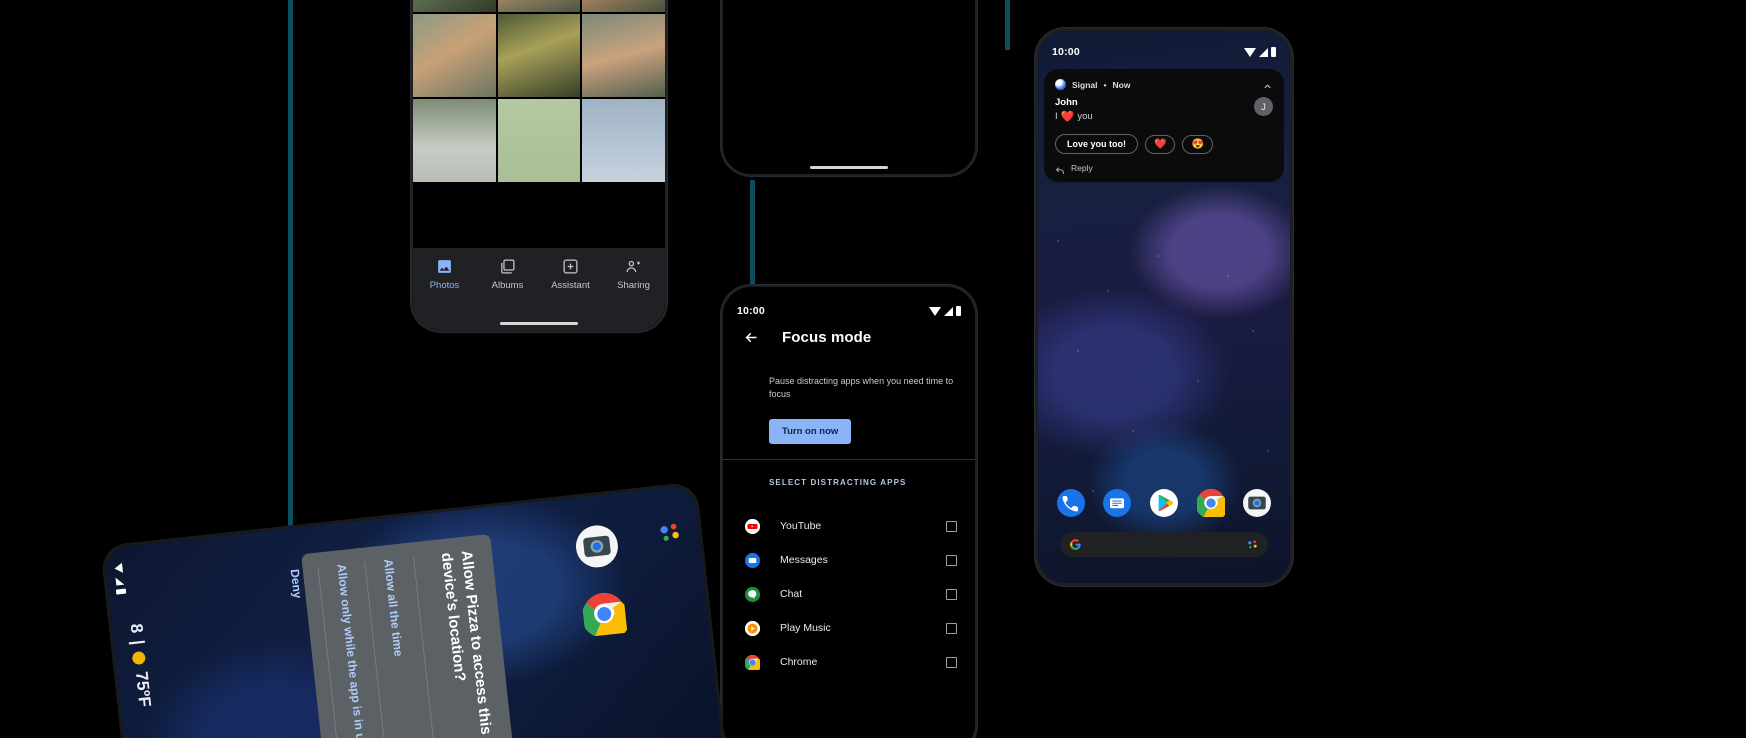 This screenshot has width=1746, height=738. I want to click on notification-header: Signal • Now, so click(1164, 84).